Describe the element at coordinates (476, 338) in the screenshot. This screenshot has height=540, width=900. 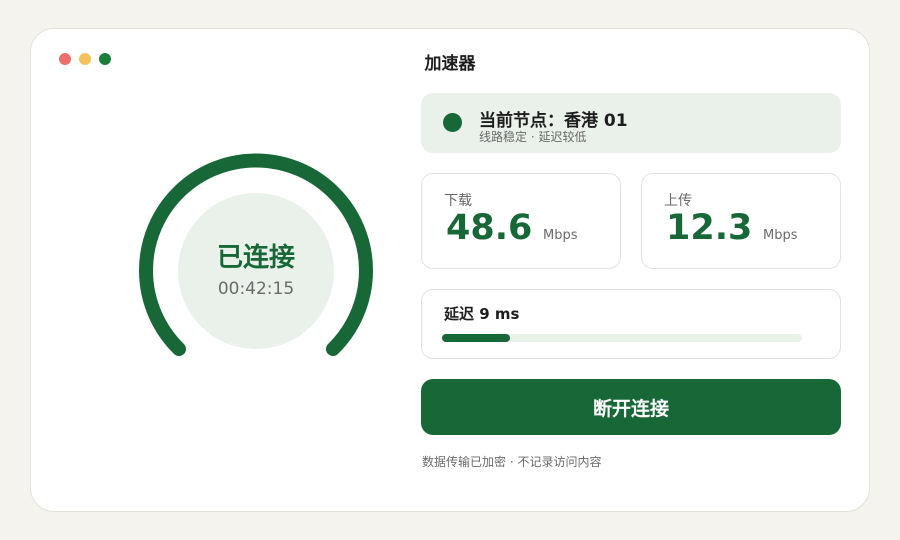
I see `latency-bar-fill` at that location.